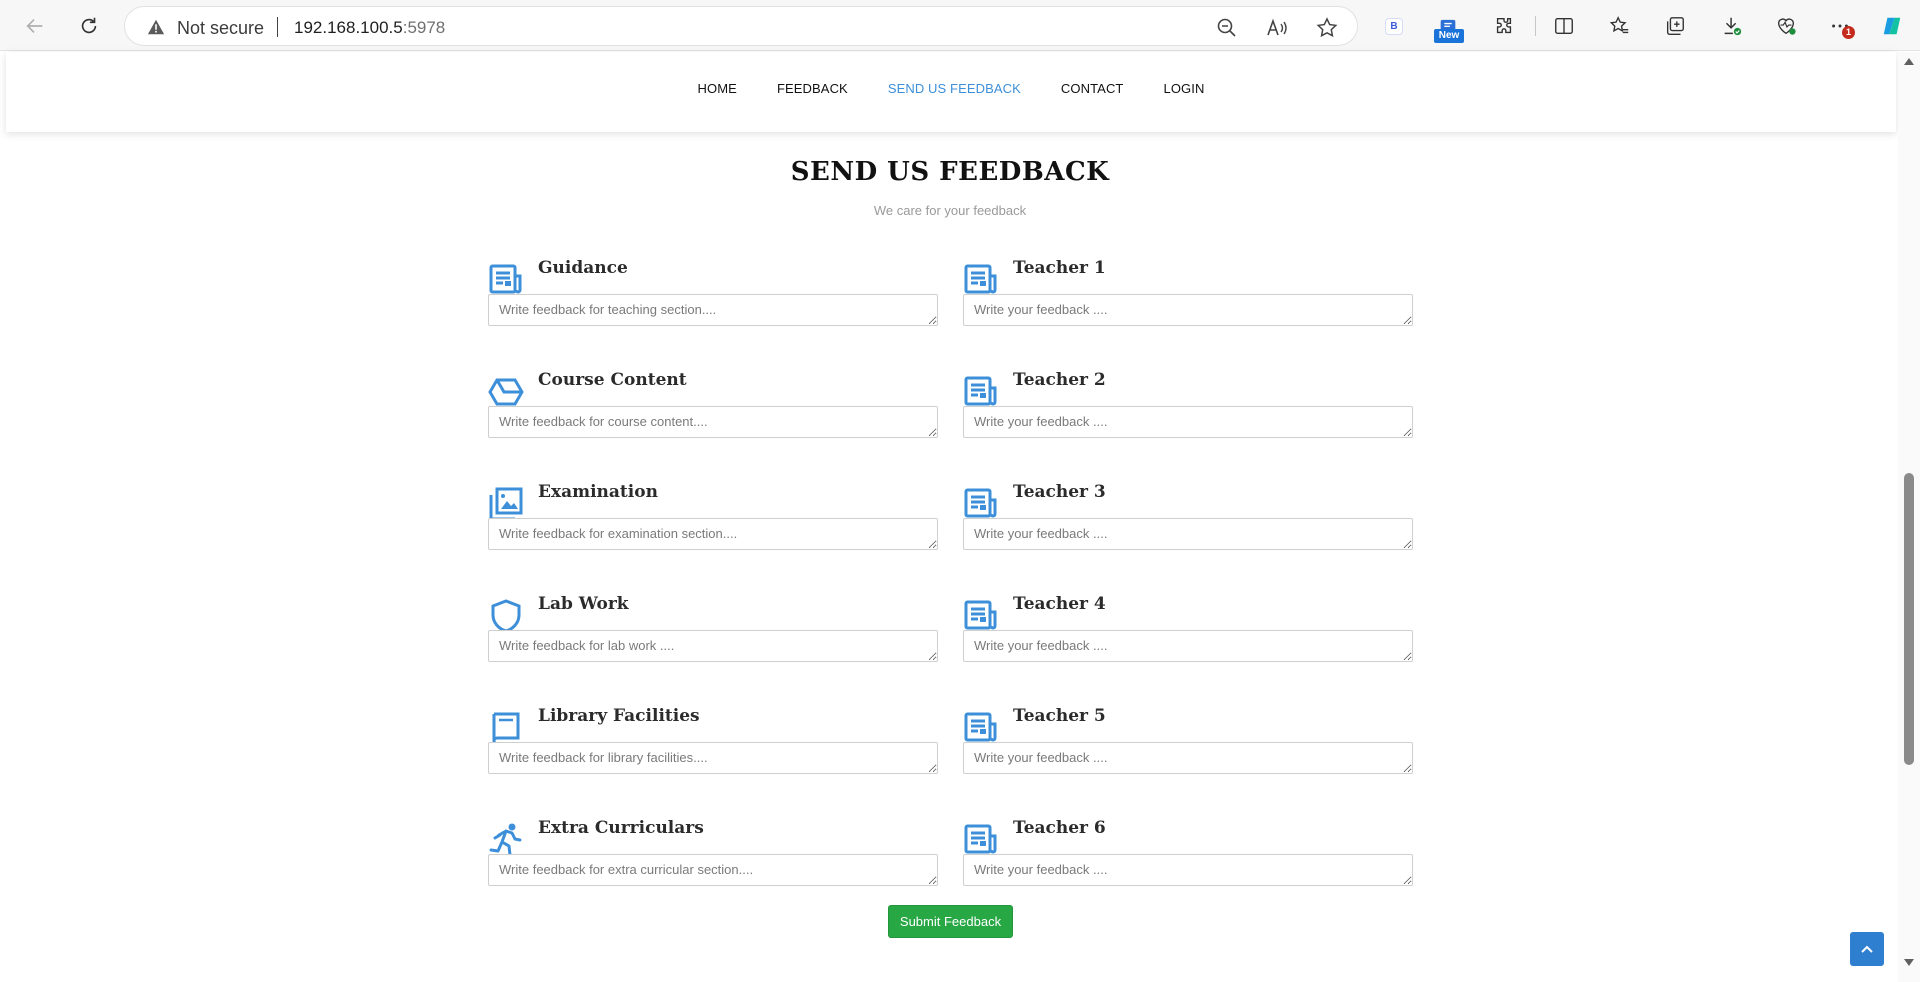 The height and width of the screenshot is (982, 1920). Describe the element at coordinates (812, 88) in the screenshot. I see `nav-item-feedback: FEEDBACK` at that location.